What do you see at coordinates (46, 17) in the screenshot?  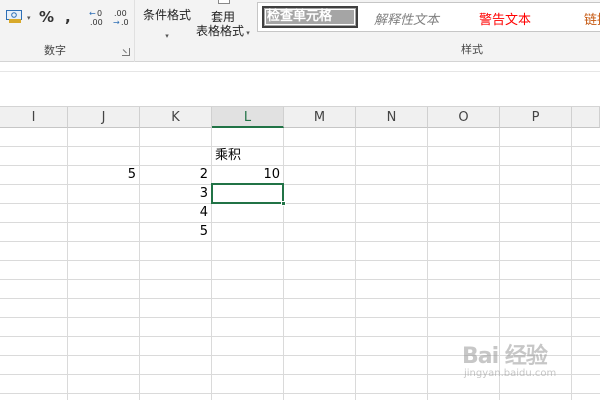 I see `percent-style-button: %` at bounding box center [46, 17].